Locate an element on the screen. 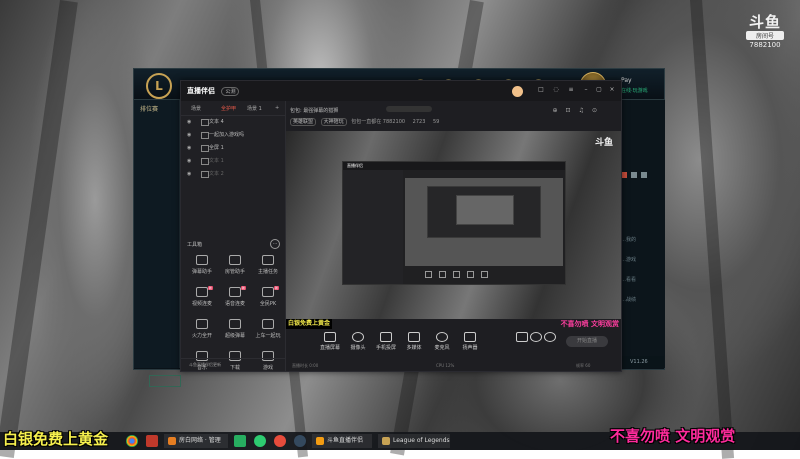  source-item: ◉ 全屏 1 is located at coordinates (233, 148).